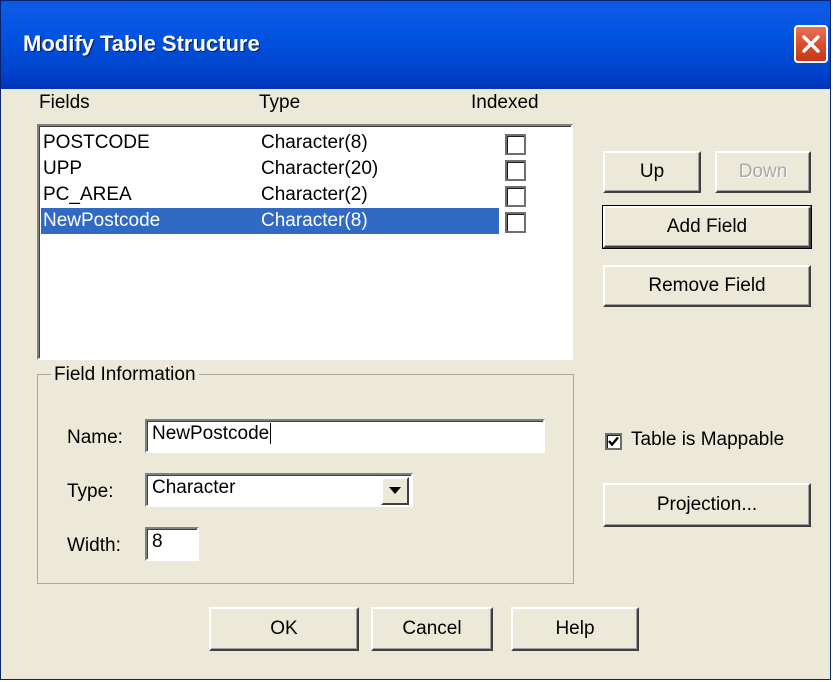 The width and height of the screenshot is (833, 682). What do you see at coordinates (64, 102) in the screenshot?
I see `header-fields: Fields` at bounding box center [64, 102].